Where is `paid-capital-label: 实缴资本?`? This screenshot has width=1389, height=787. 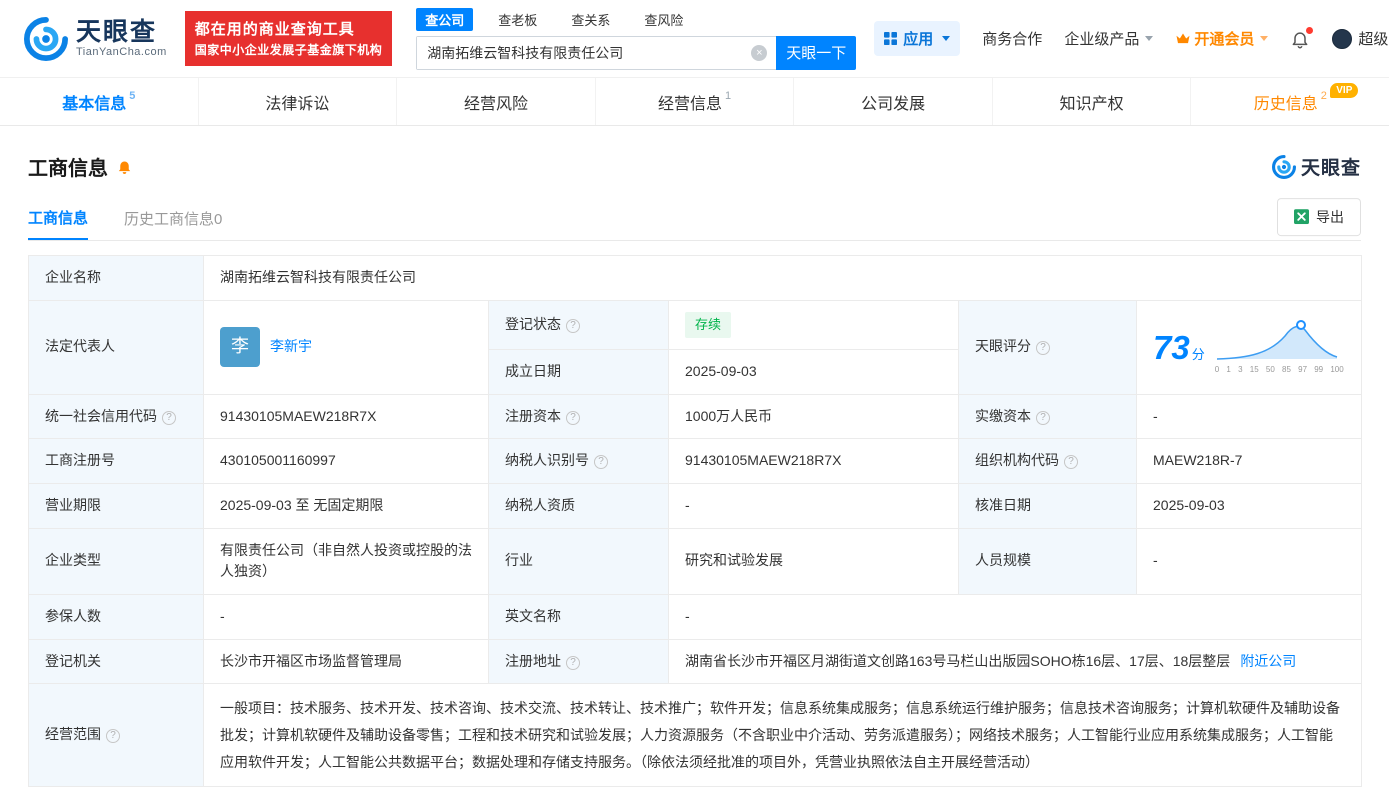
paid-capital-label: 实缴资本? is located at coordinates (1047, 416).